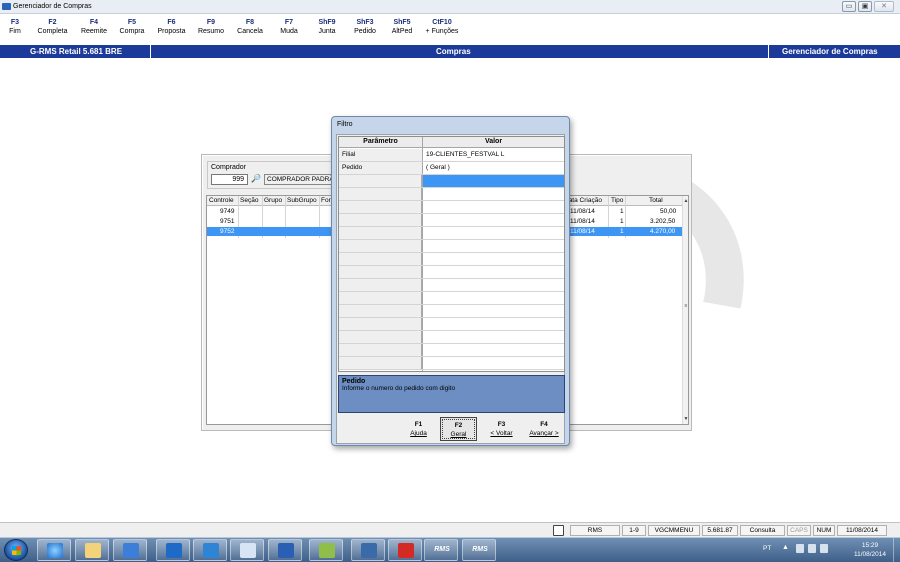  Describe the element at coordinates (785, 547) in the screenshot. I see `tray-expand-icon: ▲` at that location.